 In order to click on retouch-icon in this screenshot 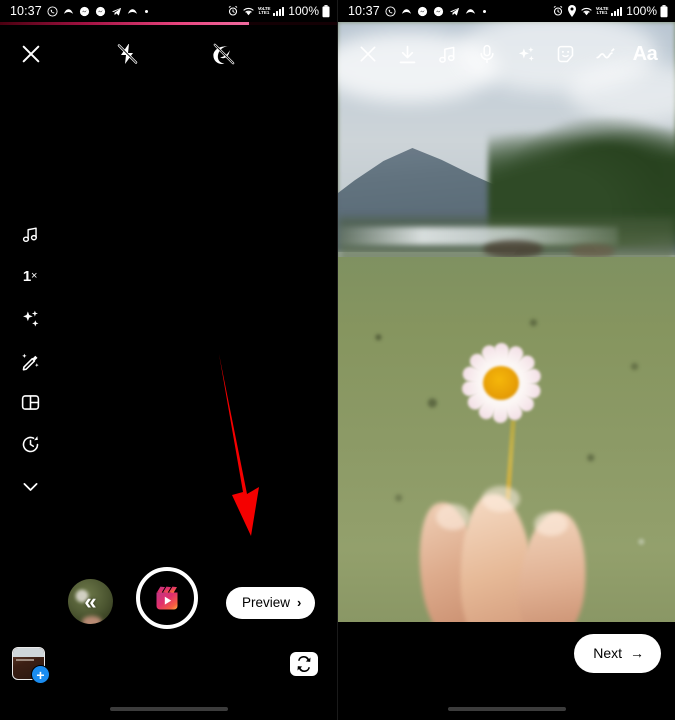, I will do `click(30, 360)`.